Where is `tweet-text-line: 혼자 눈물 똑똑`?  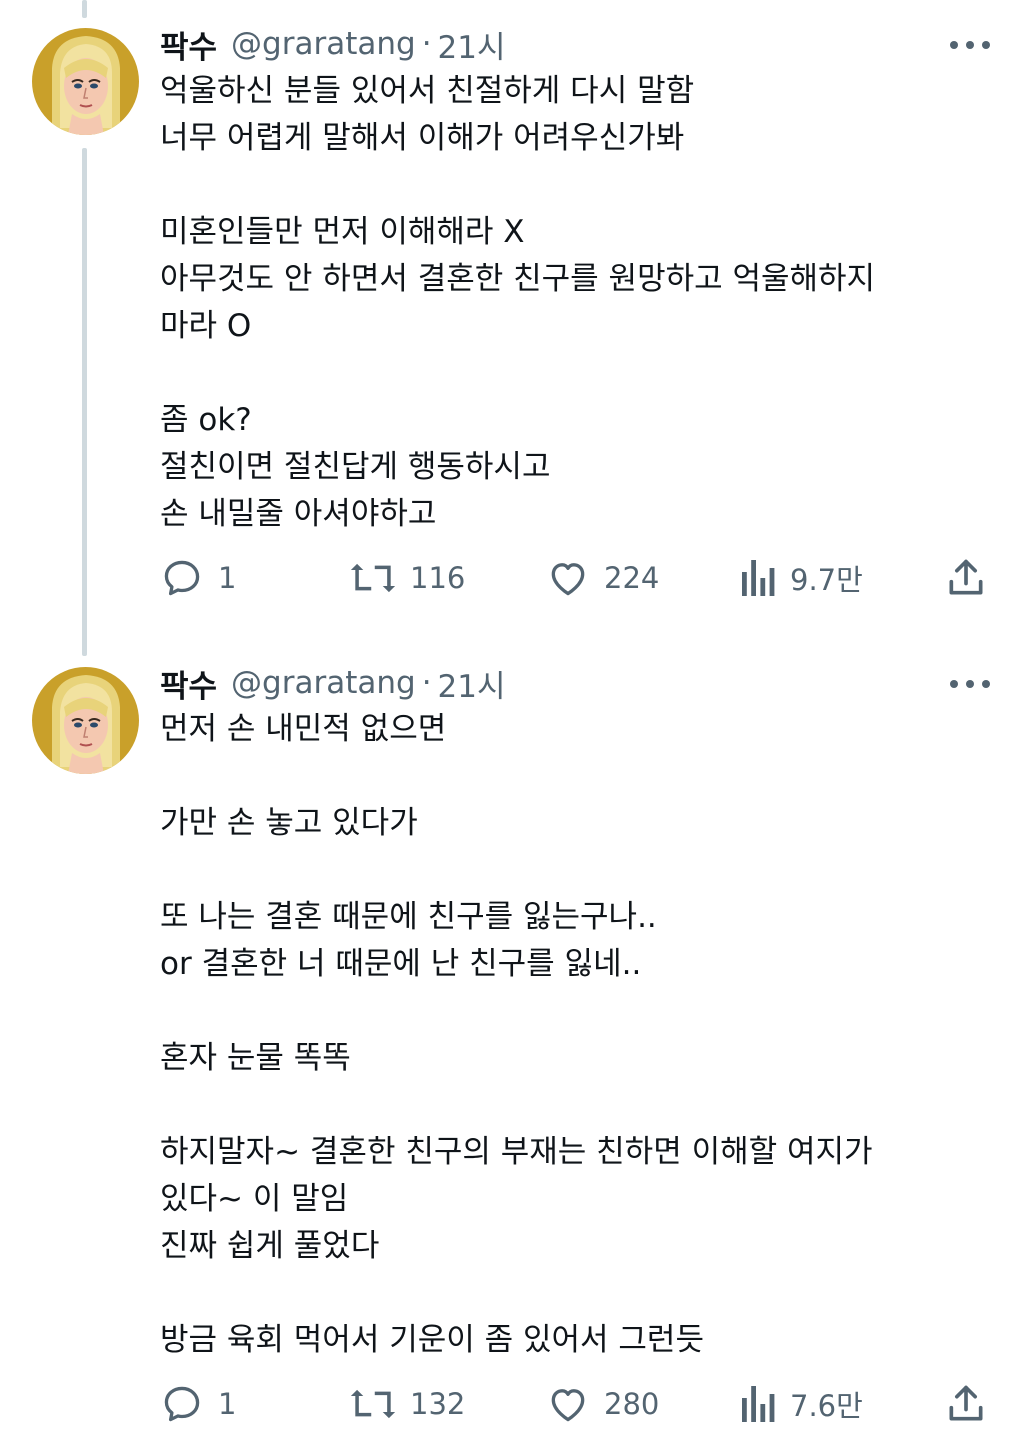 tweet-text-line: 혼자 눈물 똑똑 is located at coordinates (255, 1058).